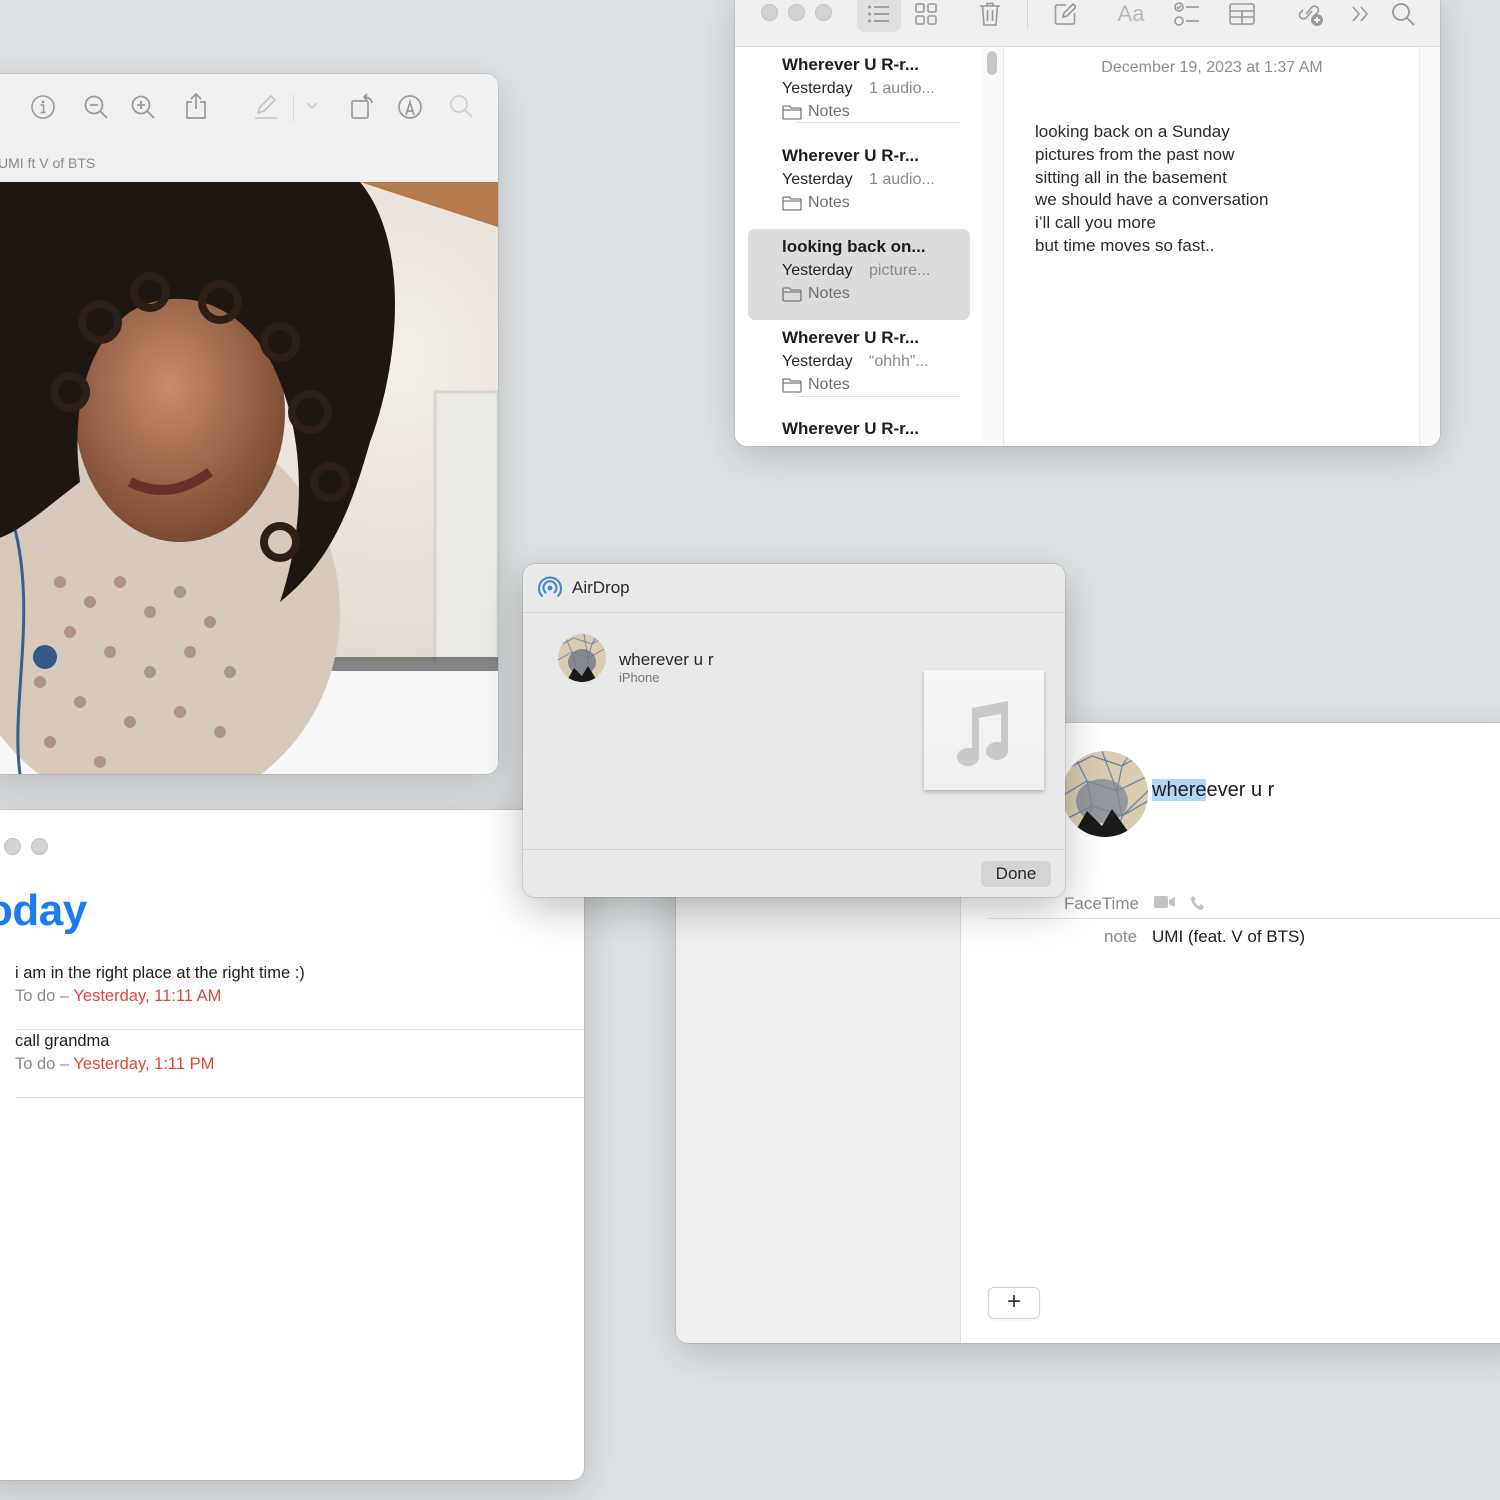 The width and height of the screenshot is (1500, 1500). What do you see at coordinates (266, 107) in the screenshot?
I see `markup-pen-button` at bounding box center [266, 107].